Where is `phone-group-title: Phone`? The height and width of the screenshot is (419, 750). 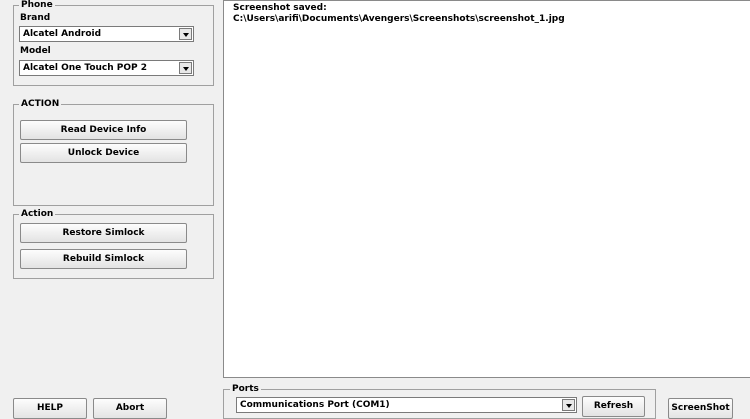
phone-group-title: Phone is located at coordinates (37, 5).